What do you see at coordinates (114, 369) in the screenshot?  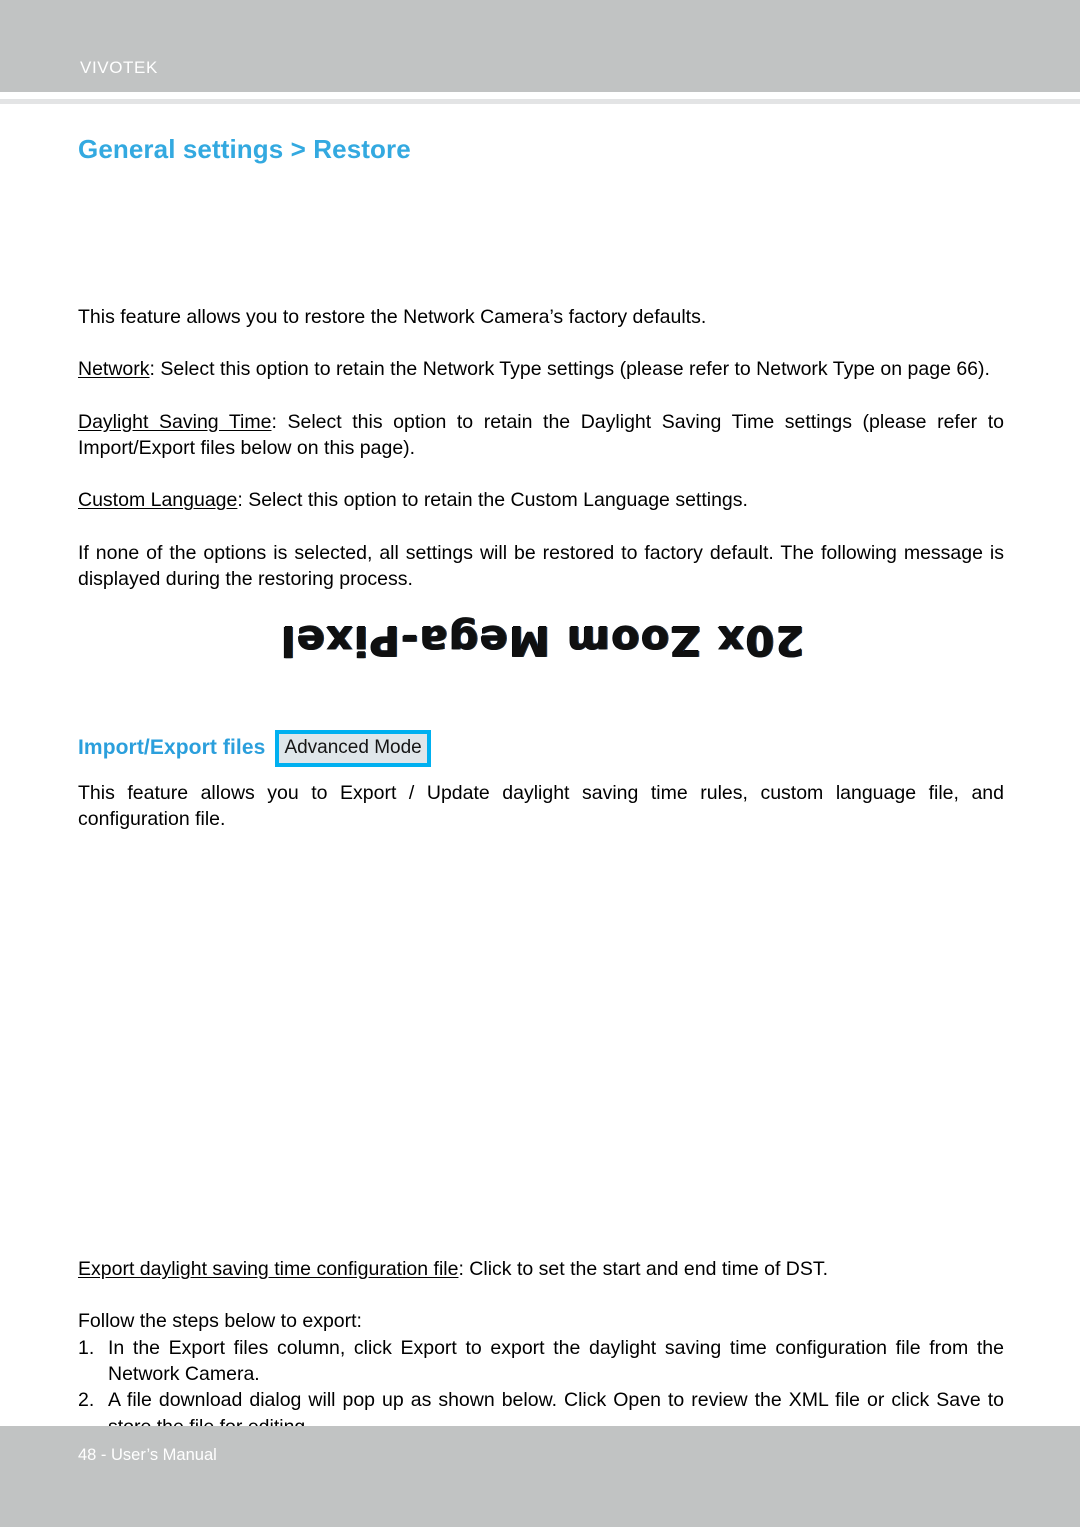 I see `network-term: Network` at bounding box center [114, 369].